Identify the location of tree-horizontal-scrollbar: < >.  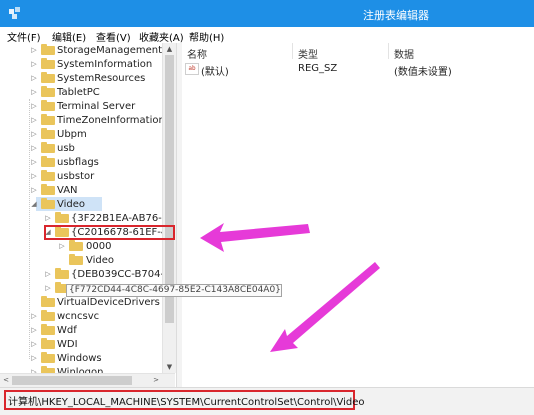
(87, 380).